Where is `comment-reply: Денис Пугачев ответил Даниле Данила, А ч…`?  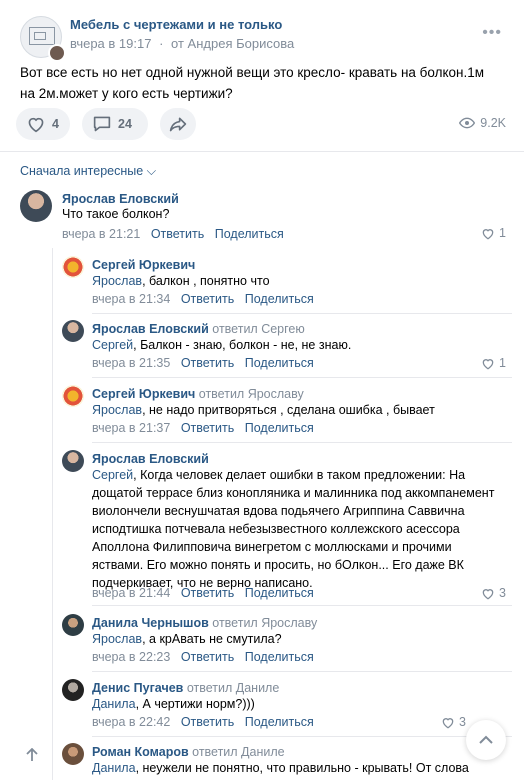
comment-reply: Денис Пугачев ответил Даниле Данила, А ч… is located at coordinates (284, 705).